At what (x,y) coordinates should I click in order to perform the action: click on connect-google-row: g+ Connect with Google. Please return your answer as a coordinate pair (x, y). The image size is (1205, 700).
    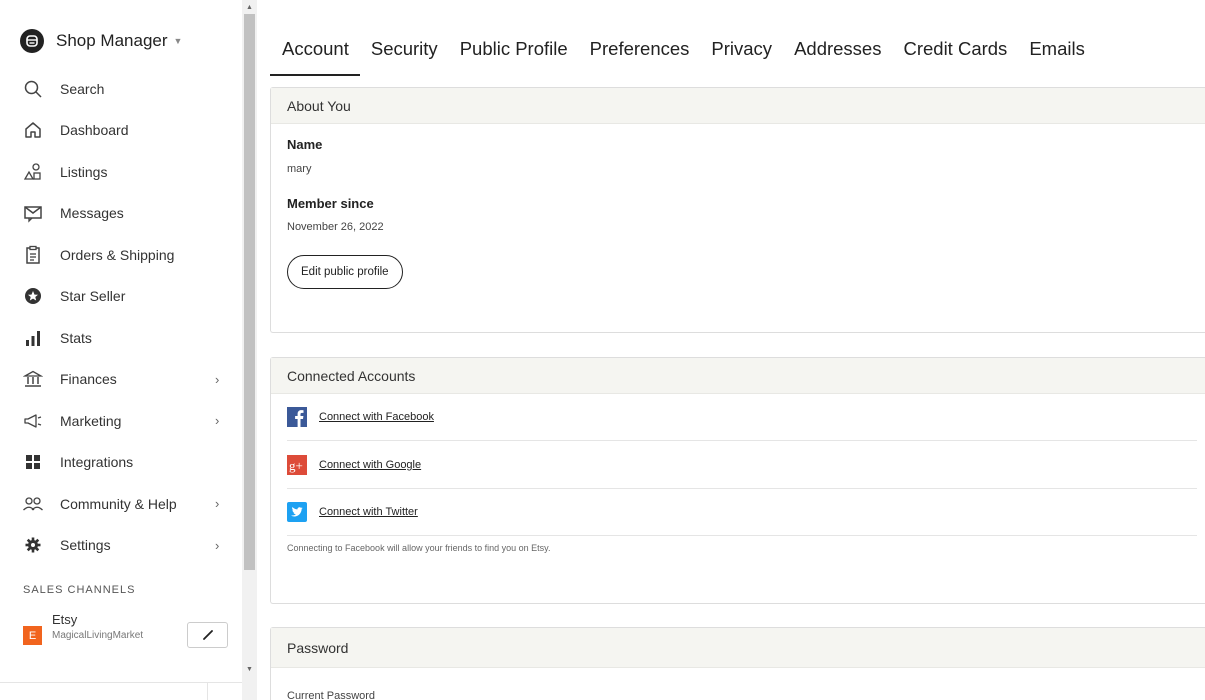
    Looking at the image, I should click on (742, 465).